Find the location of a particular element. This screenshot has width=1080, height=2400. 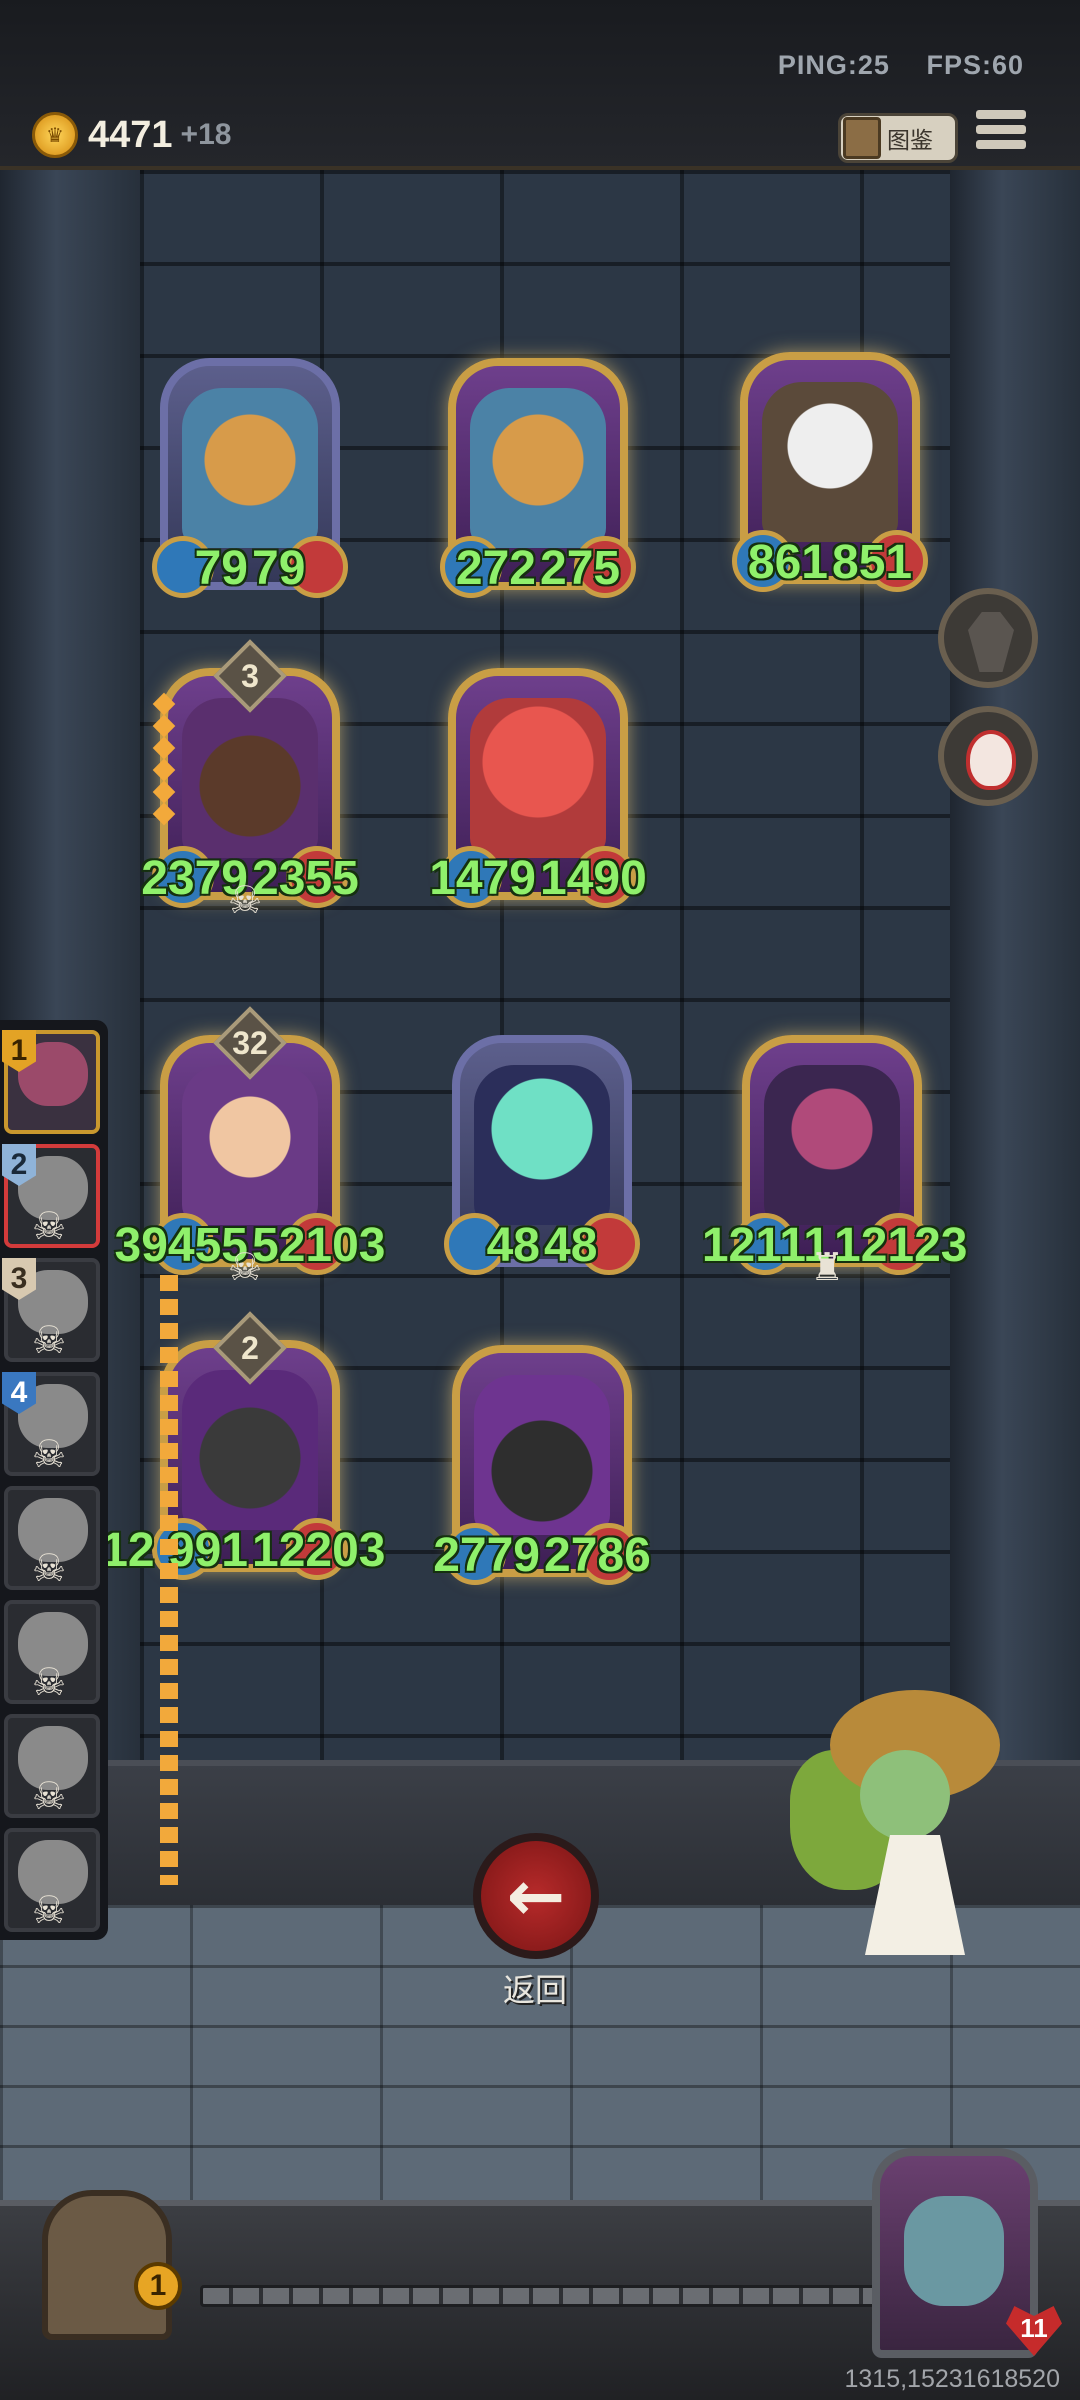

pirate-portrait is located at coordinates (832, 1145).